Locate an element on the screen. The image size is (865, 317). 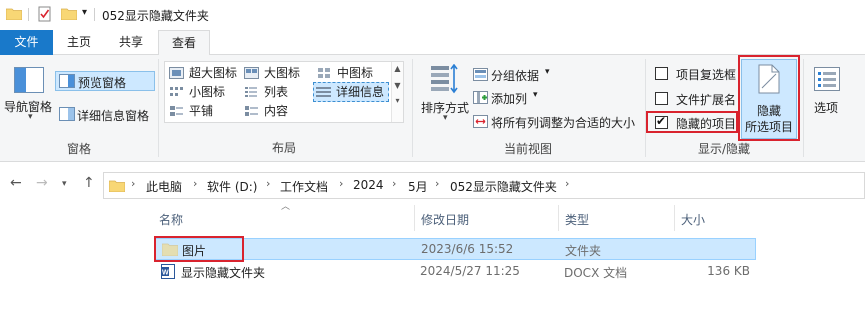
breadcrumb-this-pc: 此电脑 is located at coordinates (164, 186).